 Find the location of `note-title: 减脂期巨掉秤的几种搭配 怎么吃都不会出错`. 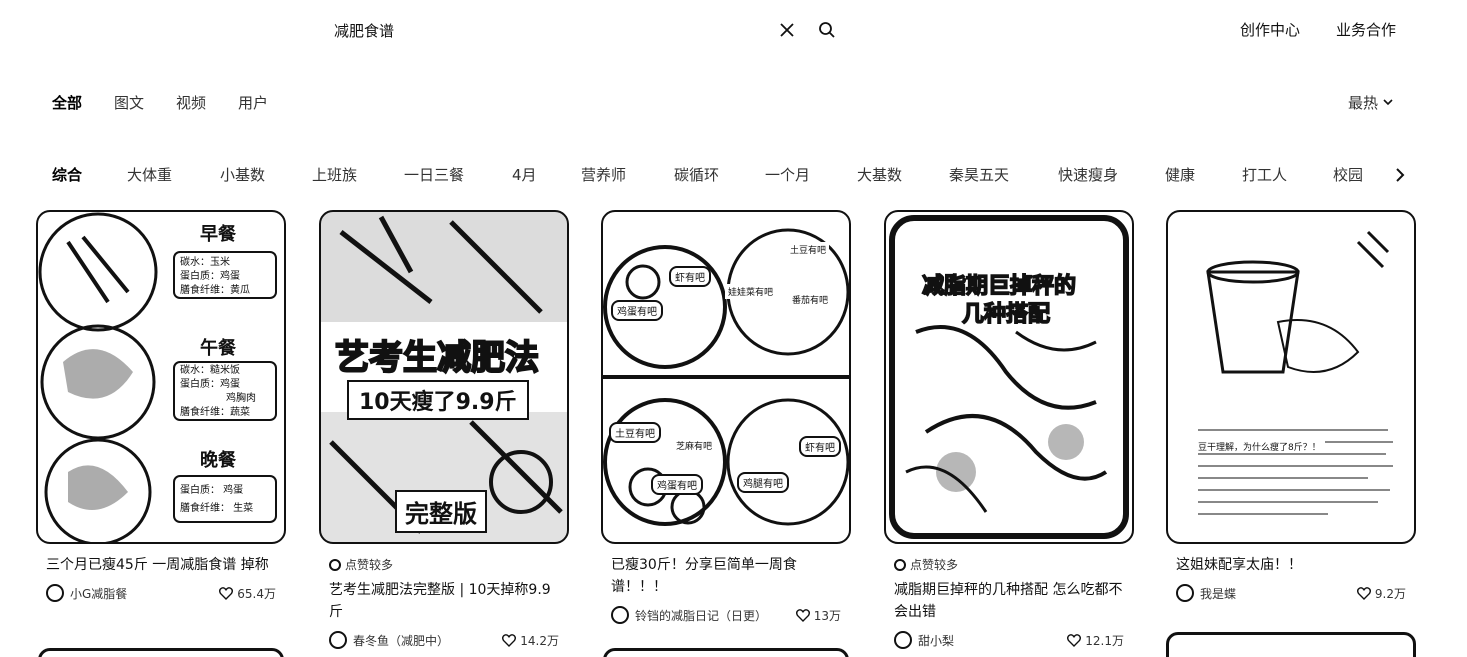

note-title: 减脂期巨掉秤的几种搭配 怎么吃都不会出错 is located at coordinates (1009, 601).